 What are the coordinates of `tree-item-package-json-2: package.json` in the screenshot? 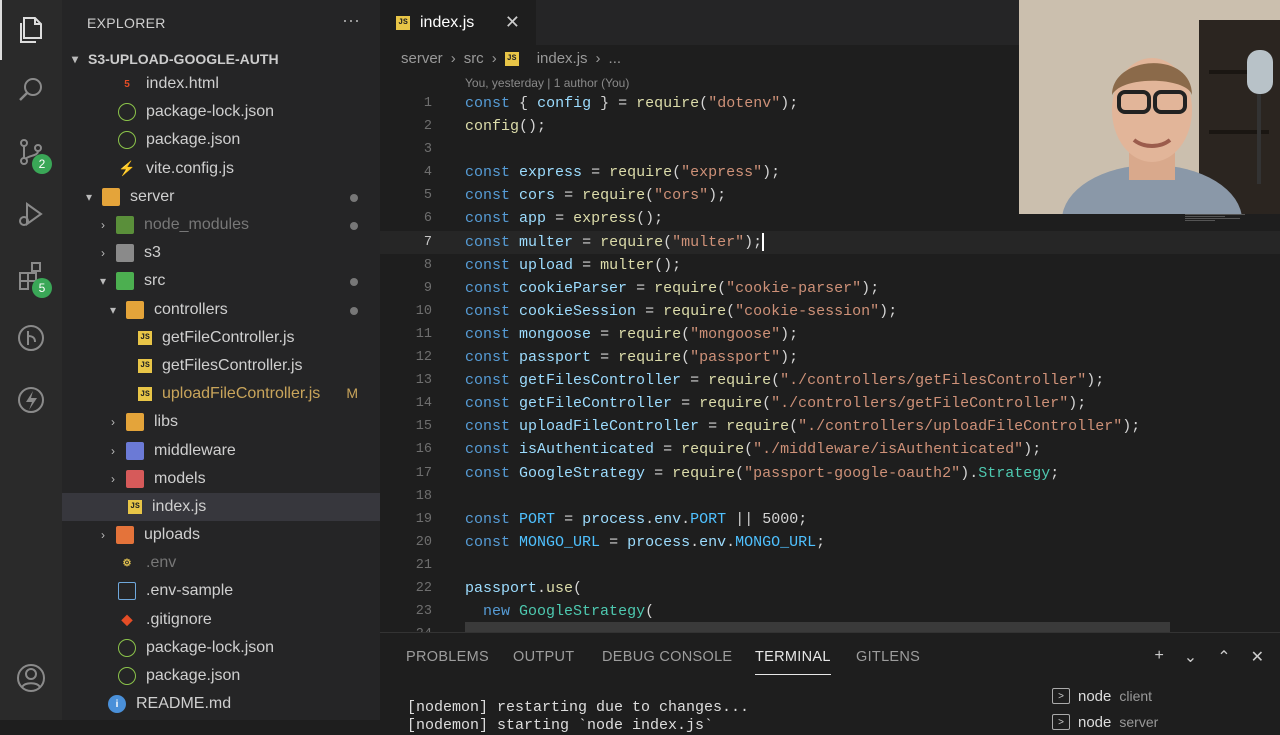 It's located at (221, 676).